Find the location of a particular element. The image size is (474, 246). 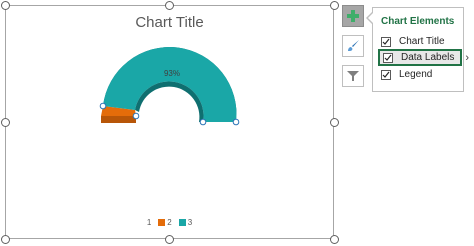

chart-filters-button is located at coordinates (353, 76).